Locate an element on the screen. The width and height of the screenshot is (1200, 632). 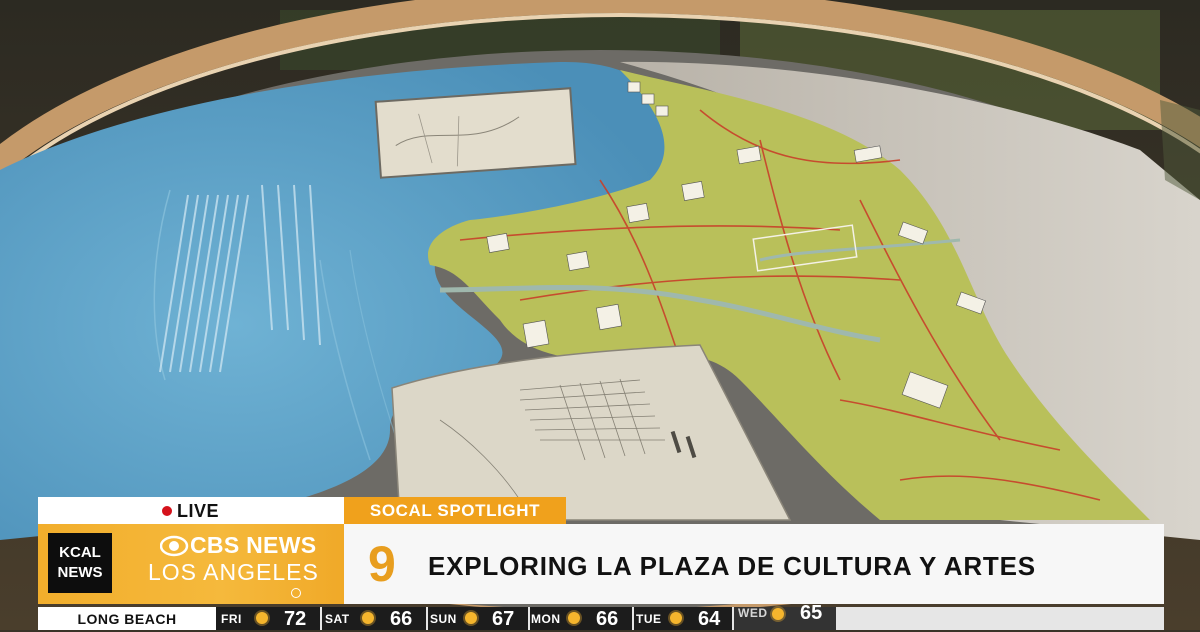
segment-label: SOCAL SPOTLIGHT is located at coordinates (455, 510).